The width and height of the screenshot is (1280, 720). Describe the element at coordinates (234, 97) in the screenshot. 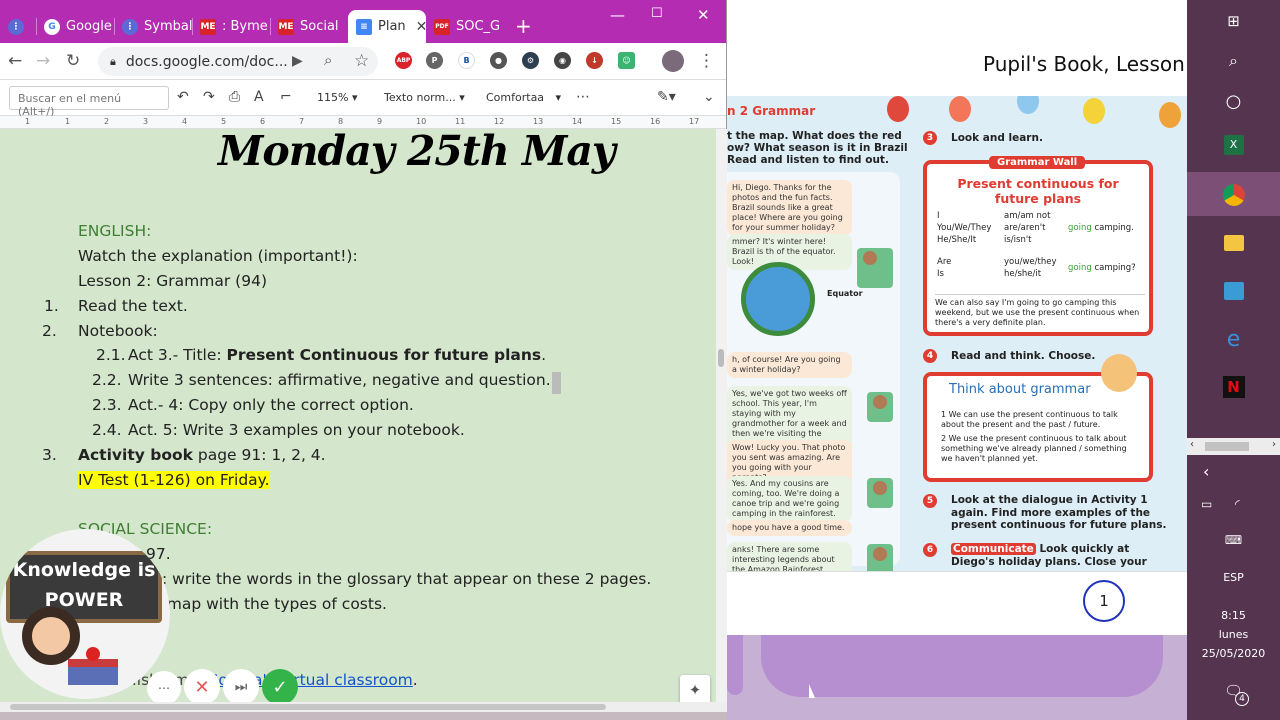

I see `print-icon: ⎙` at that location.